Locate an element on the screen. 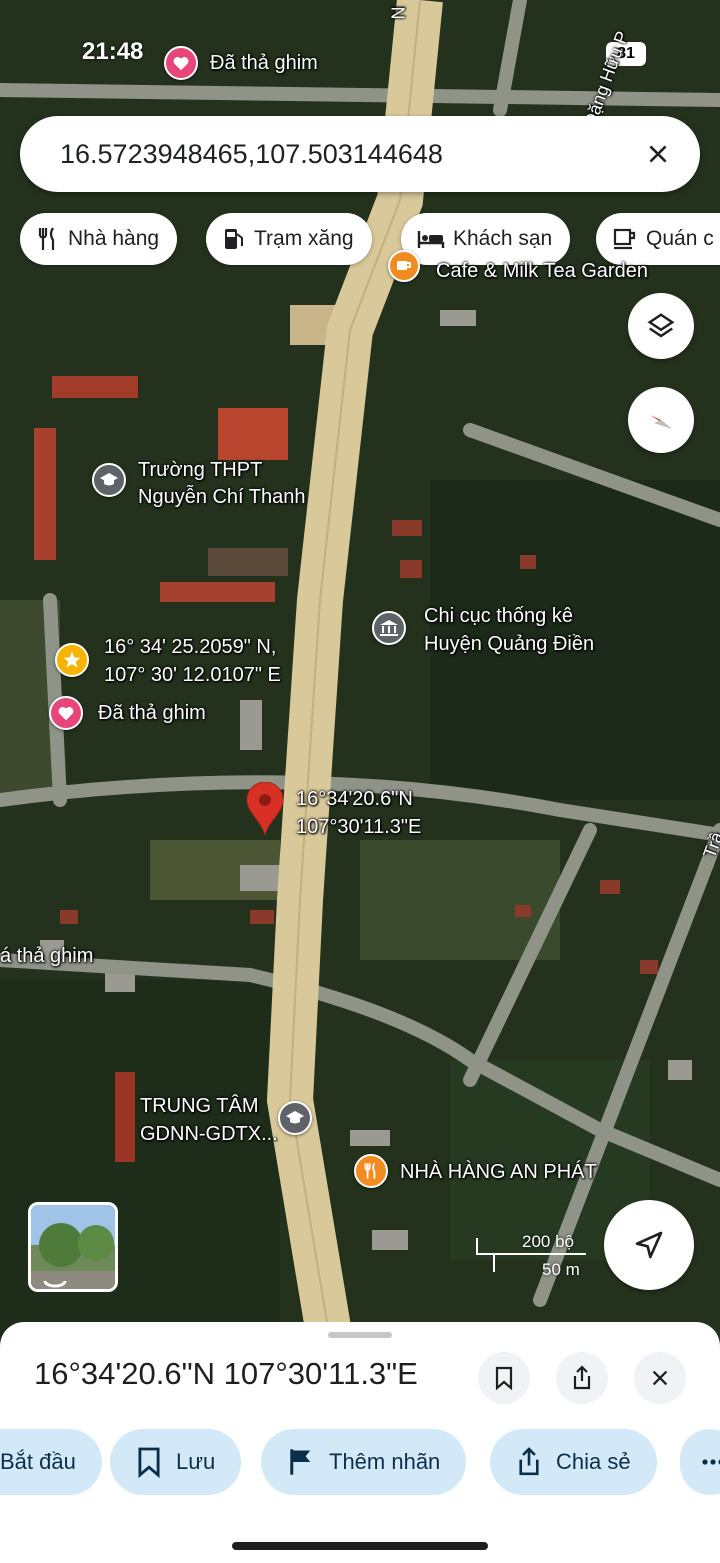 Image resolution: width=720 pixels, height=1563 pixels. map-label-center-1: TRUNG TÂM is located at coordinates (199, 1106).